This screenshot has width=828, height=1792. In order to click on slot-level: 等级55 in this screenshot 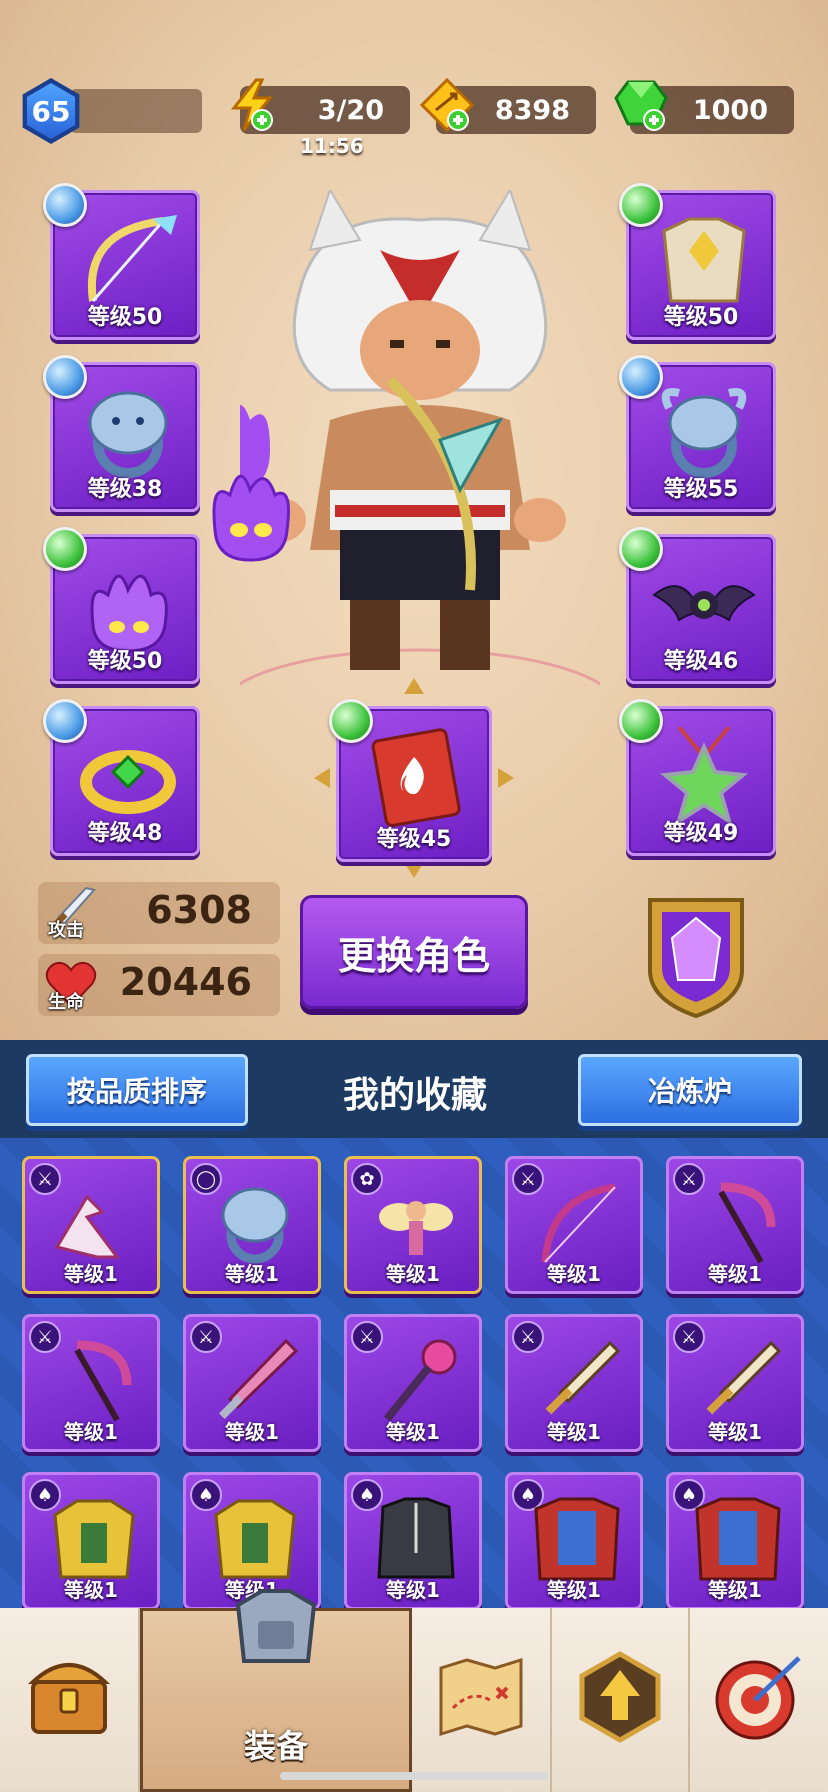, I will do `click(701, 489)`.